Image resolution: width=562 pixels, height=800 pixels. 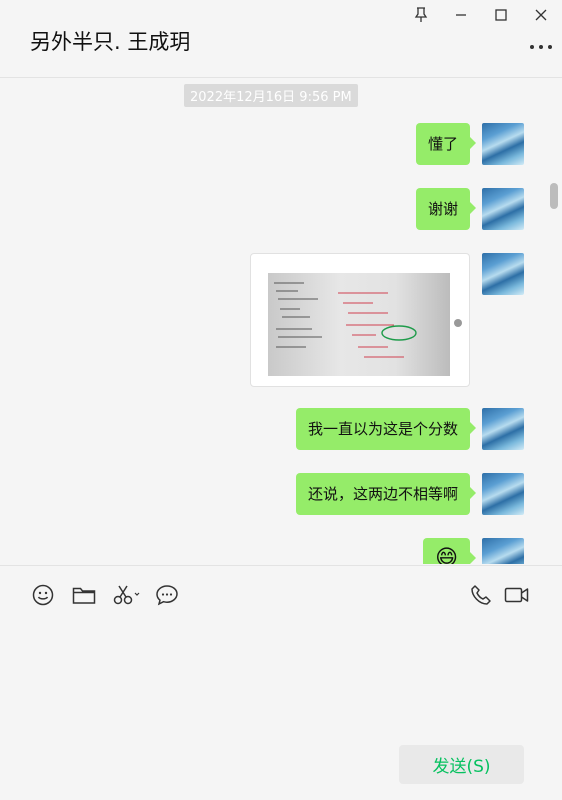 I want to click on emoji-icon, so click(x=43, y=595).